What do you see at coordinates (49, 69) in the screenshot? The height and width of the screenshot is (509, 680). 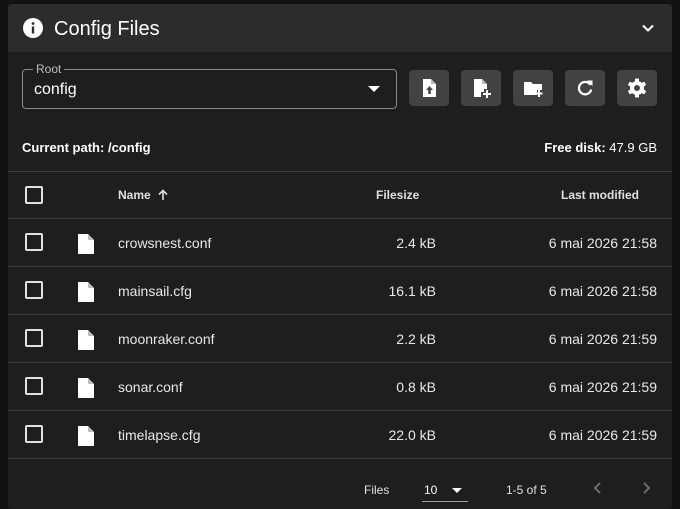 I see `root-select-label: Root` at bounding box center [49, 69].